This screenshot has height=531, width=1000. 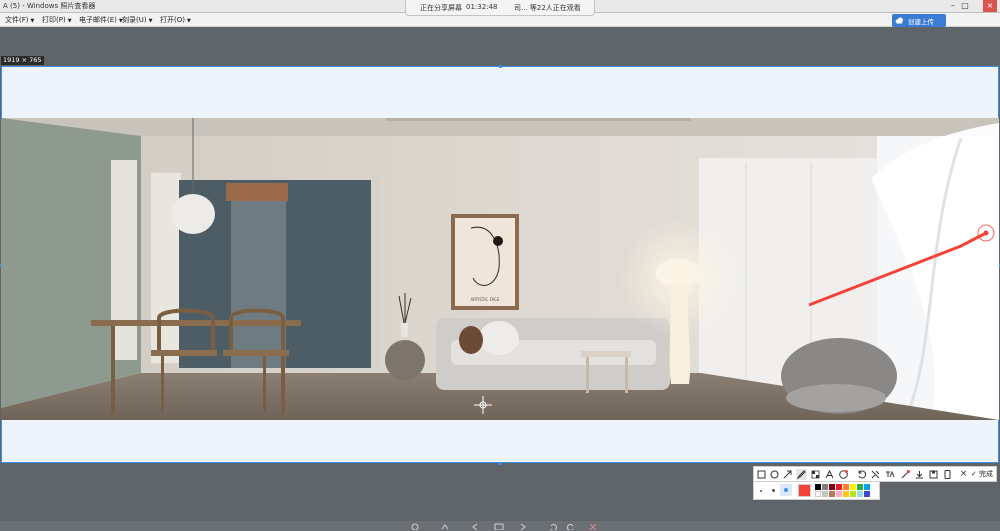 What do you see at coordinates (571, 526) in the screenshot?
I see `rotate-right-icon` at bounding box center [571, 526].